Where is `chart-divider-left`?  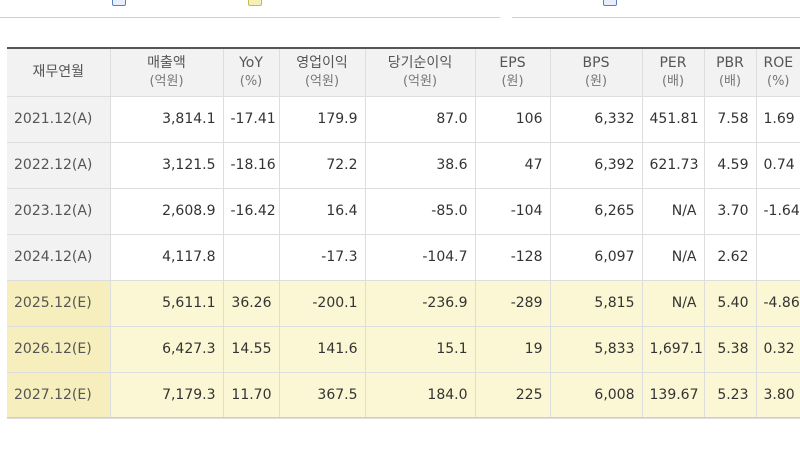 chart-divider-left is located at coordinates (250, 17).